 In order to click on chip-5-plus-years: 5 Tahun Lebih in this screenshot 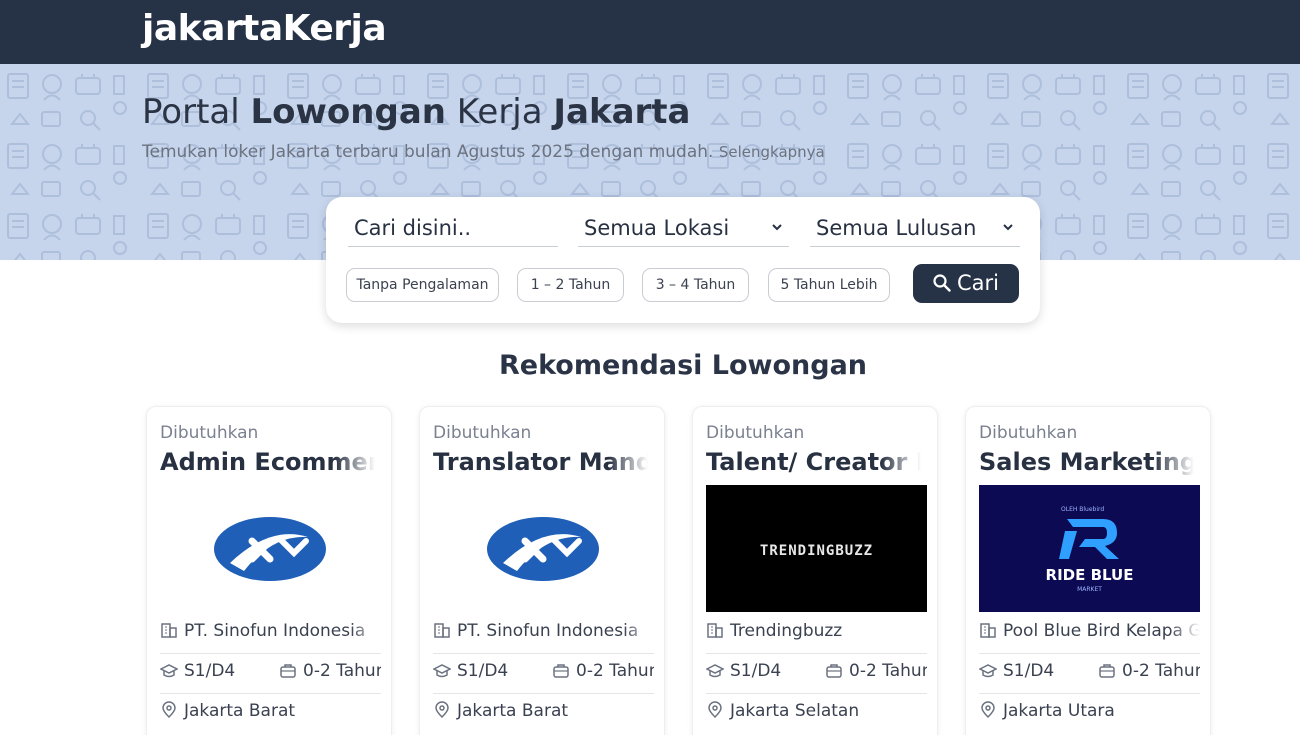, I will do `click(829, 285)`.